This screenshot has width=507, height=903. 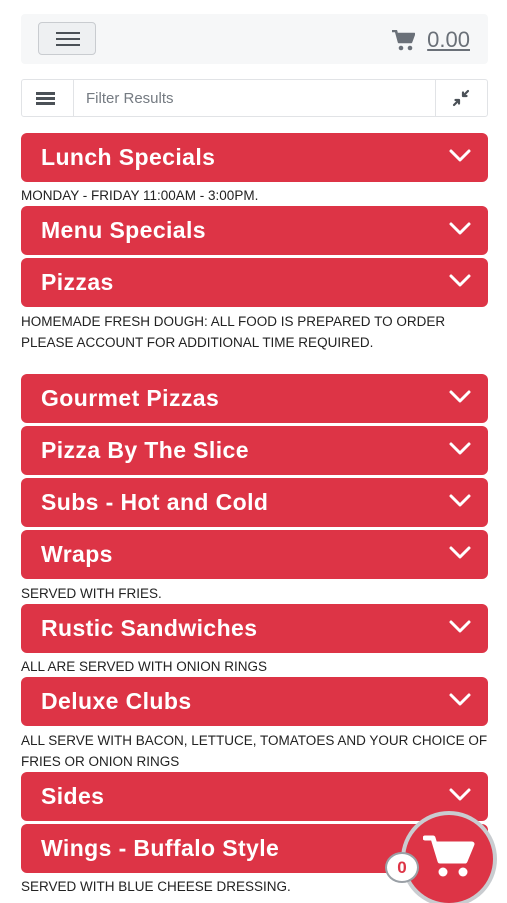 I want to click on cart-total-amount: 0.00, so click(x=448, y=39).